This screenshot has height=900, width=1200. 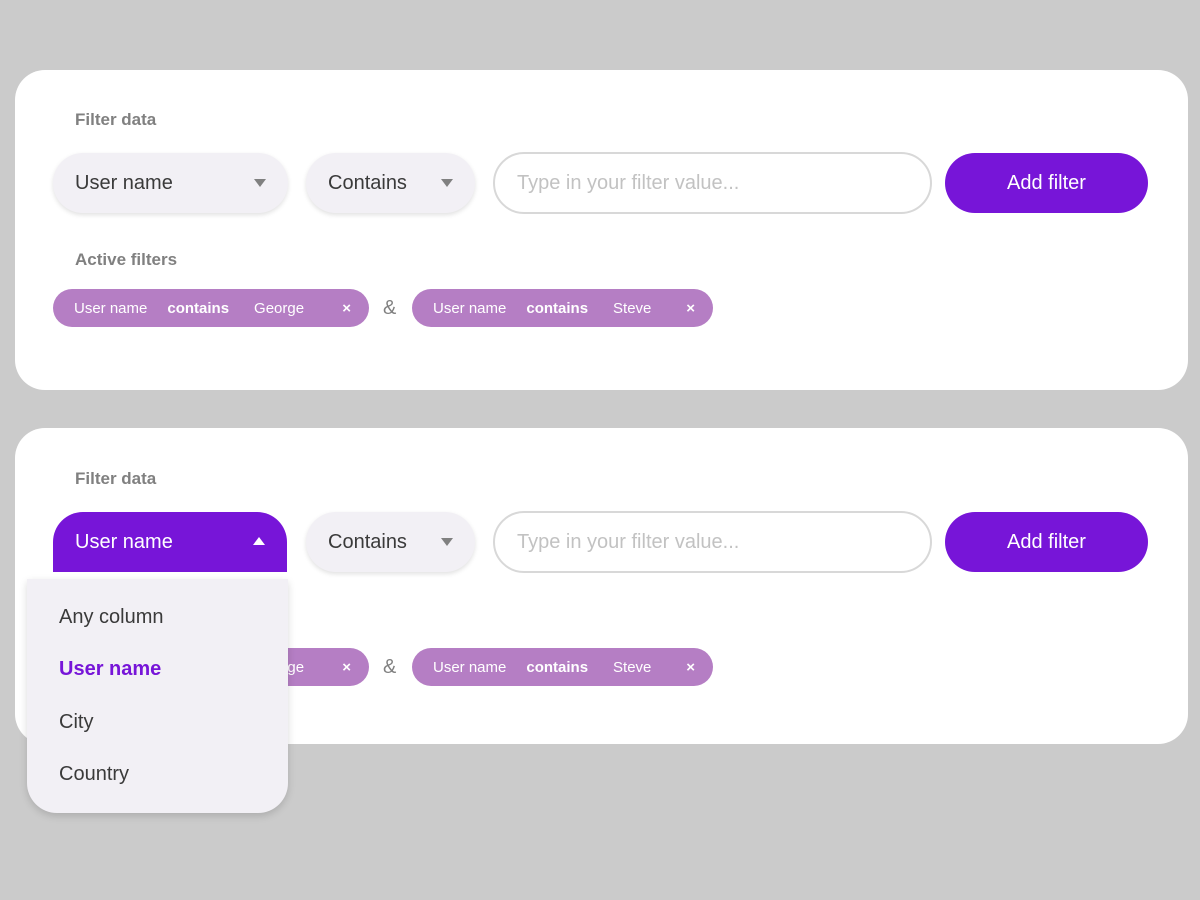 I want to click on column-dropdown-menu: Any column User name City Country, so click(x=157, y=696).